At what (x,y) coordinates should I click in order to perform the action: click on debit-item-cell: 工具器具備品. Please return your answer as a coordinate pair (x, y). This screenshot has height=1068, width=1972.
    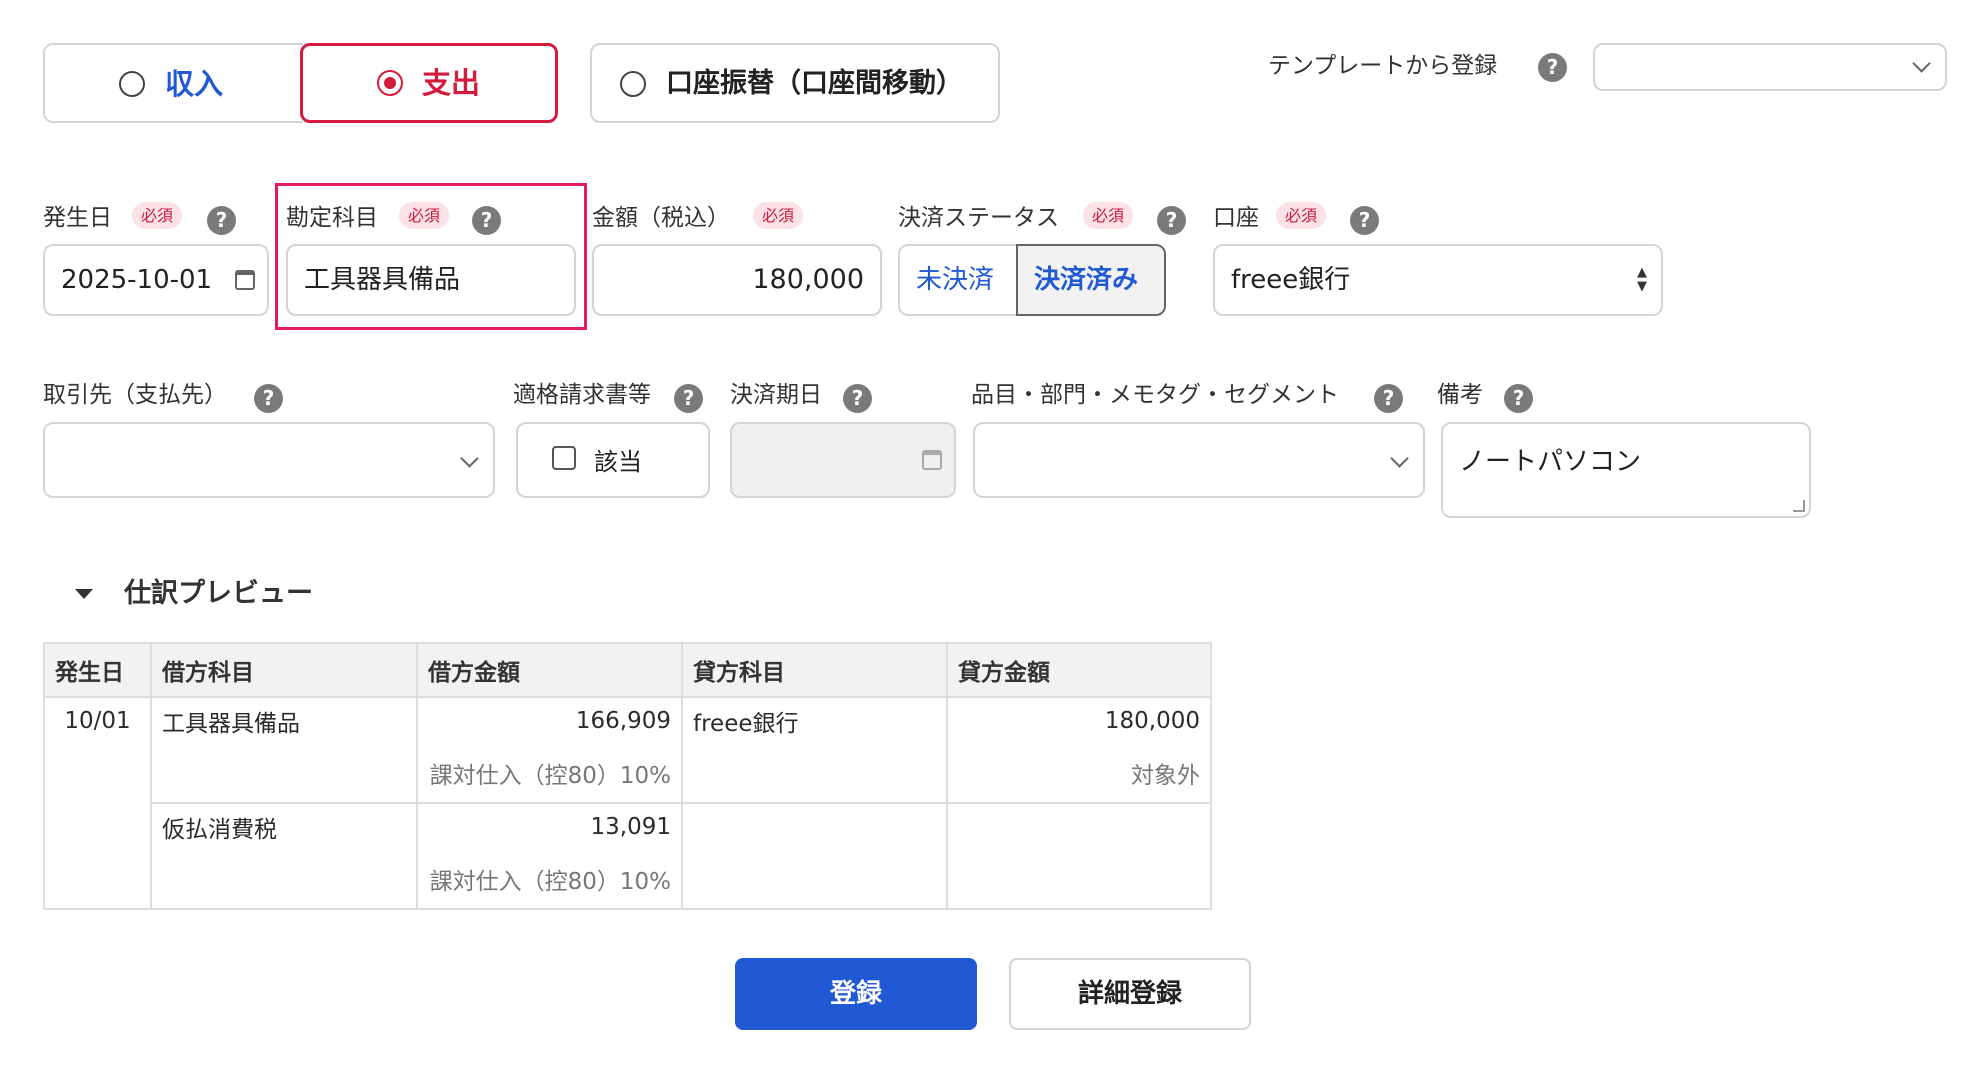
    Looking at the image, I should click on (284, 750).